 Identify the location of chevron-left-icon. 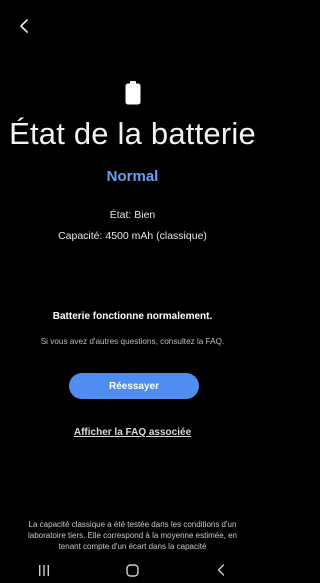
(24, 28).